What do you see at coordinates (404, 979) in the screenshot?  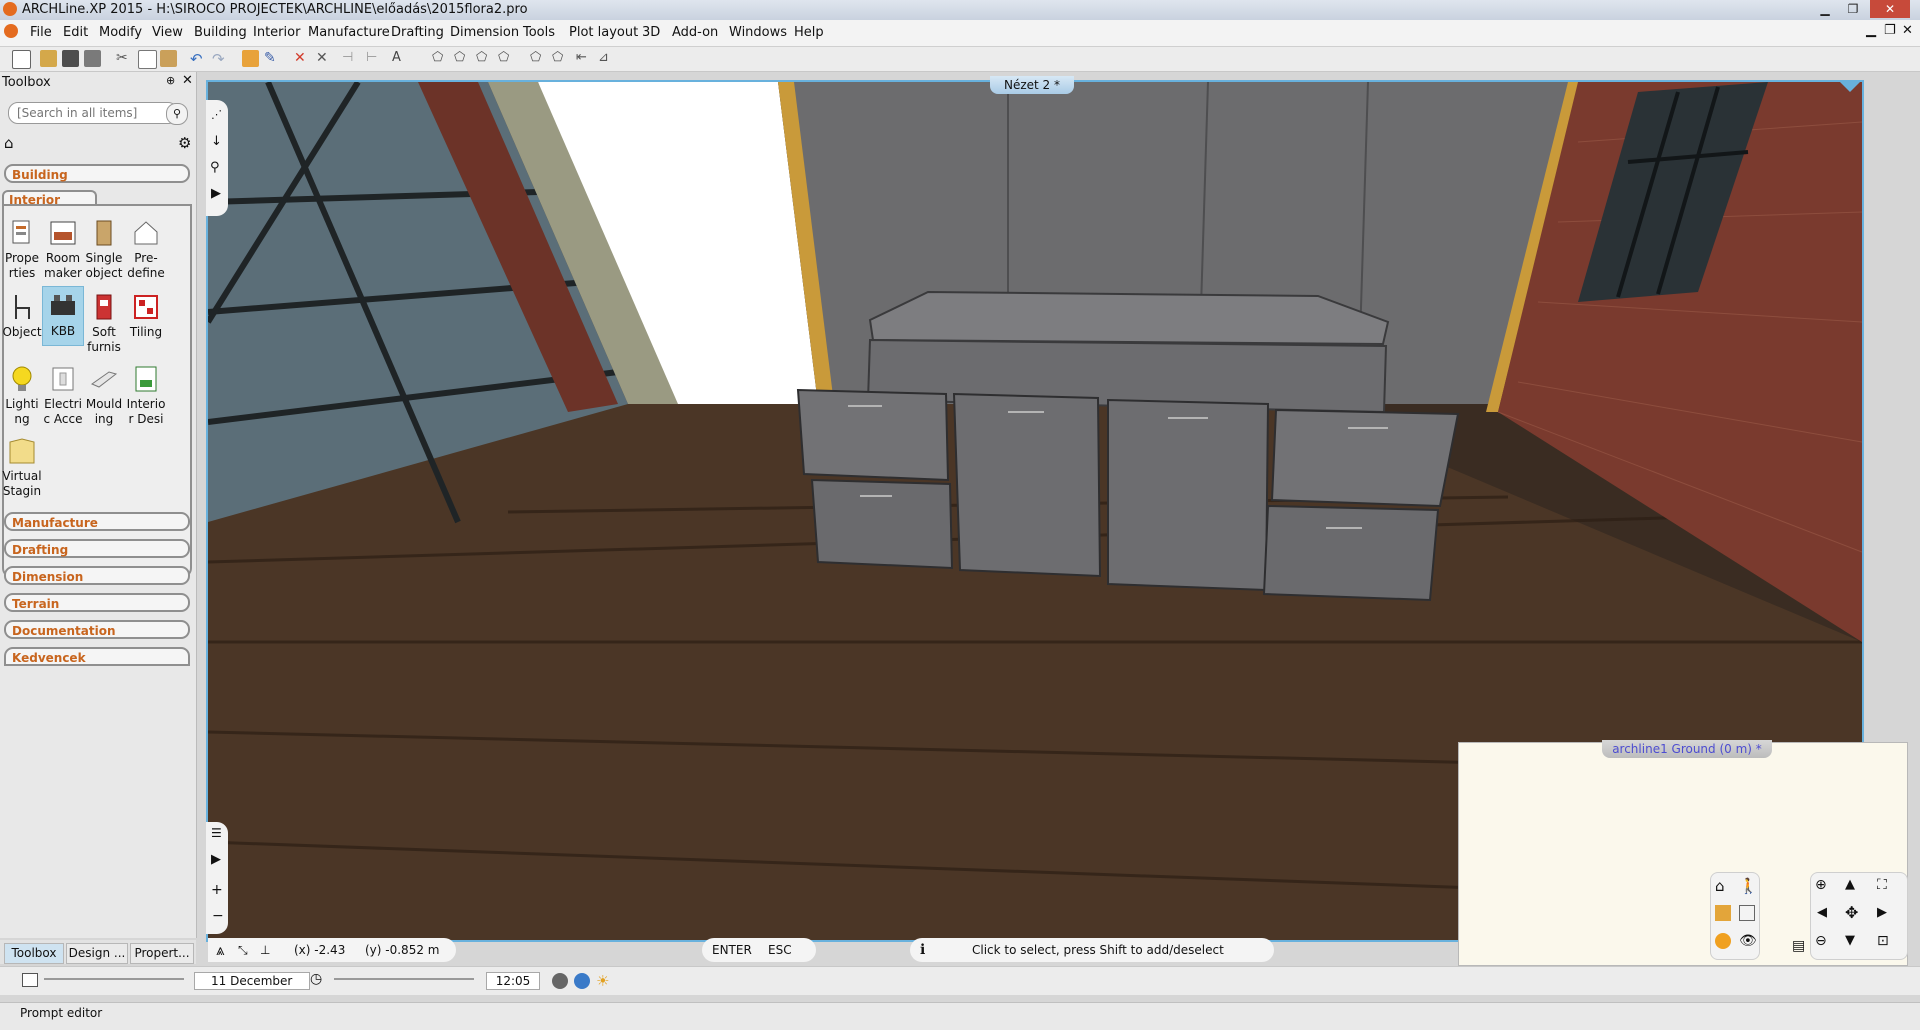 I see `time-slider` at bounding box center [404, 979].